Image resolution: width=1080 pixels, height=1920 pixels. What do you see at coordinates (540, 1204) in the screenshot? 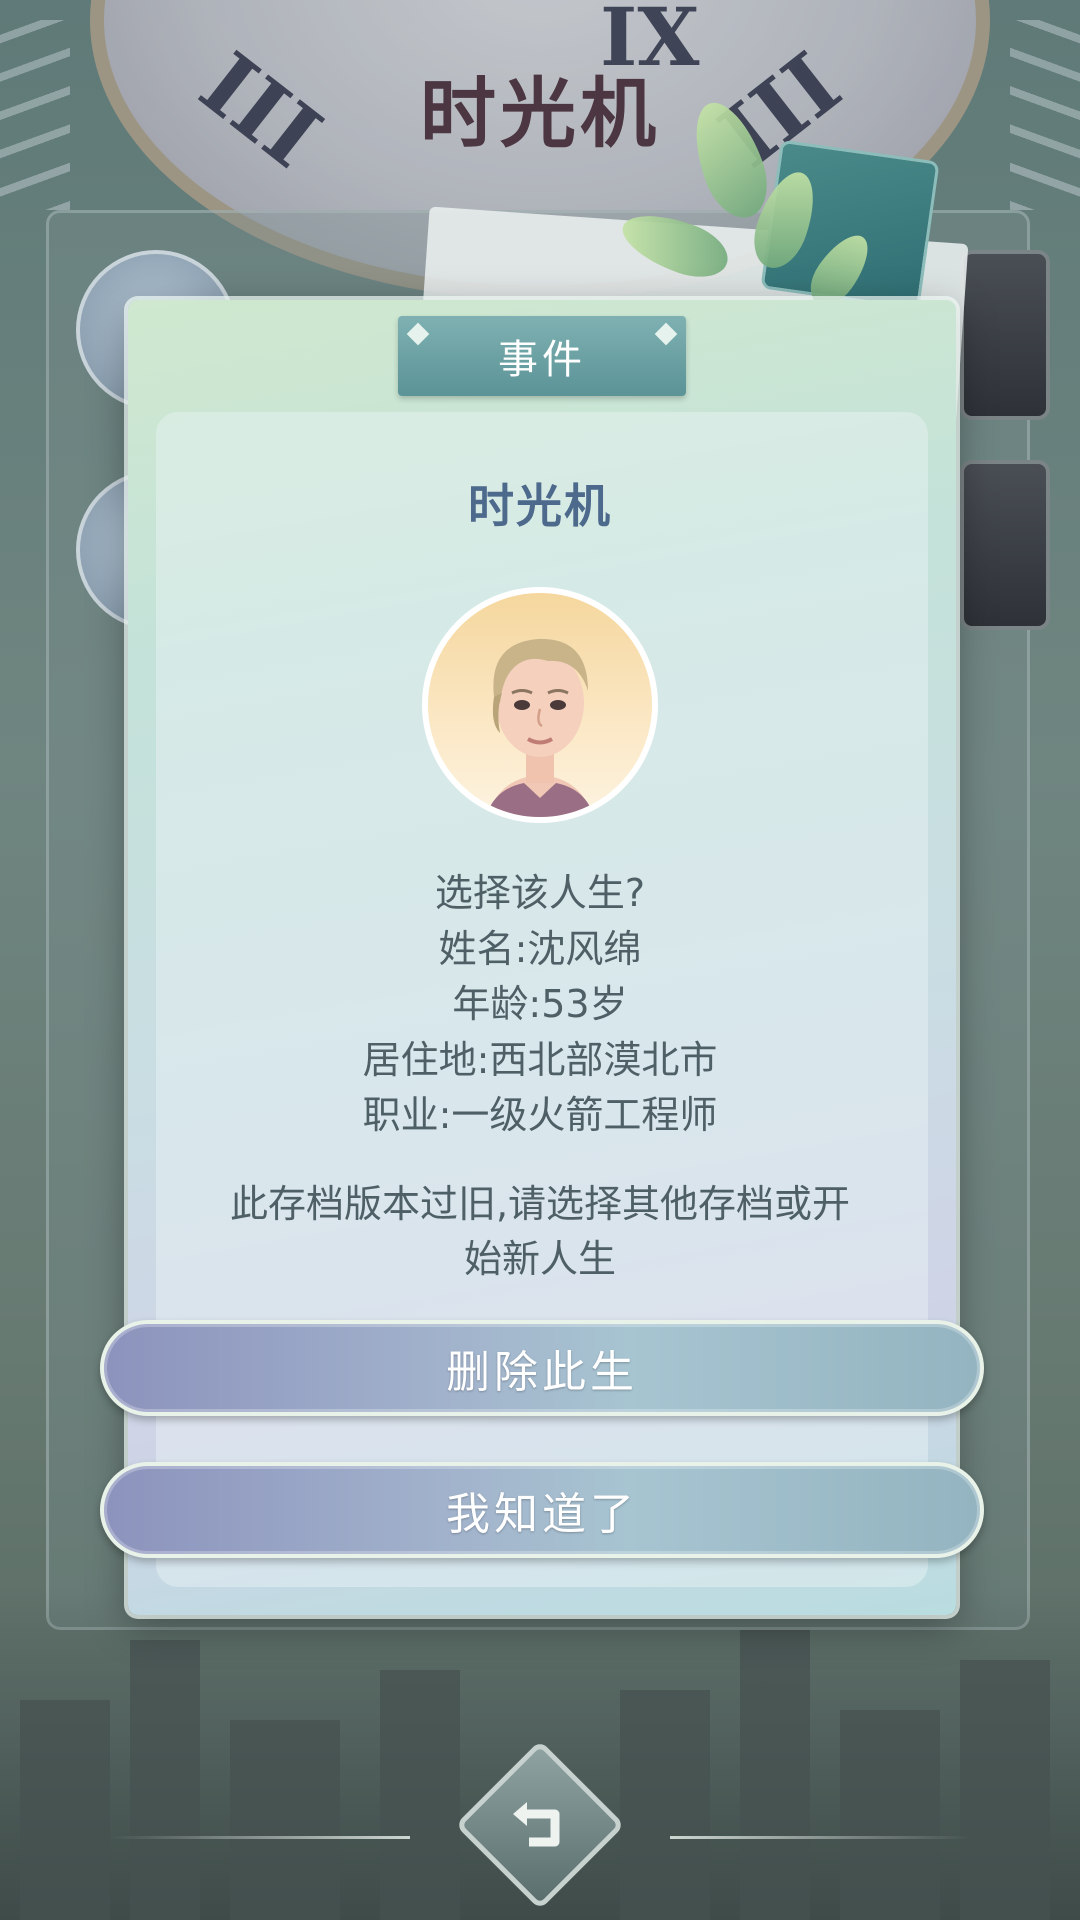
I see `notice-text: 此存档版本过旧,请选择其他存档或开` at bounding box center [540, 1204].